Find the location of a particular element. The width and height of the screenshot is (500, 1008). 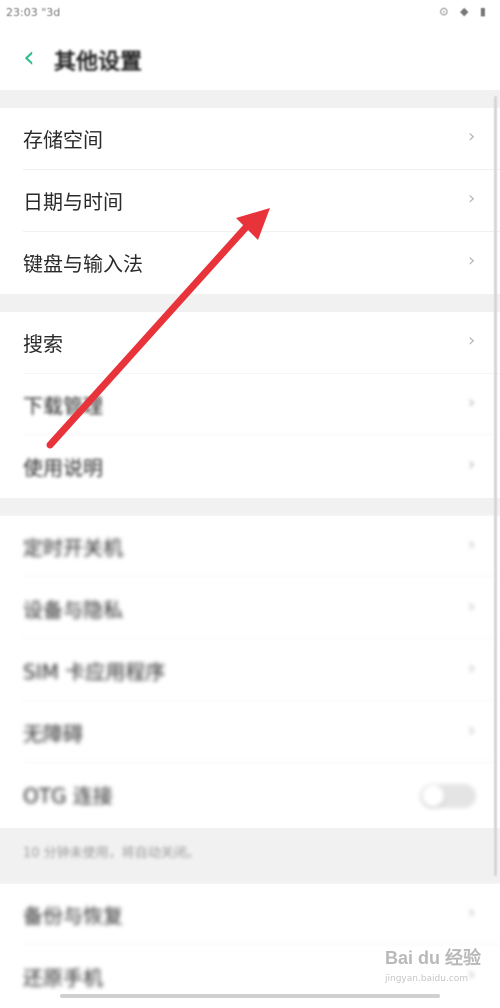

scrollbar is located at coordinates (495, 486).